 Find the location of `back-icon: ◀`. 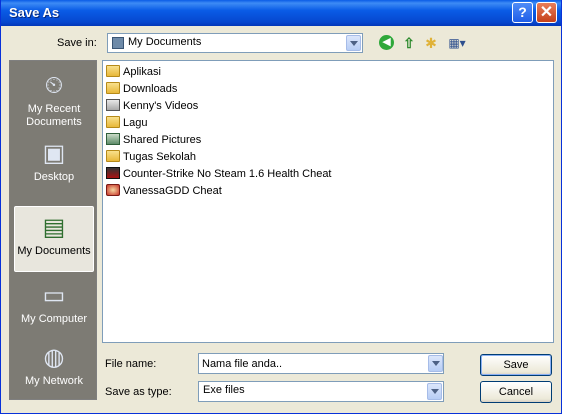

back-icon: ◀ is located at coordinates (386, 42).